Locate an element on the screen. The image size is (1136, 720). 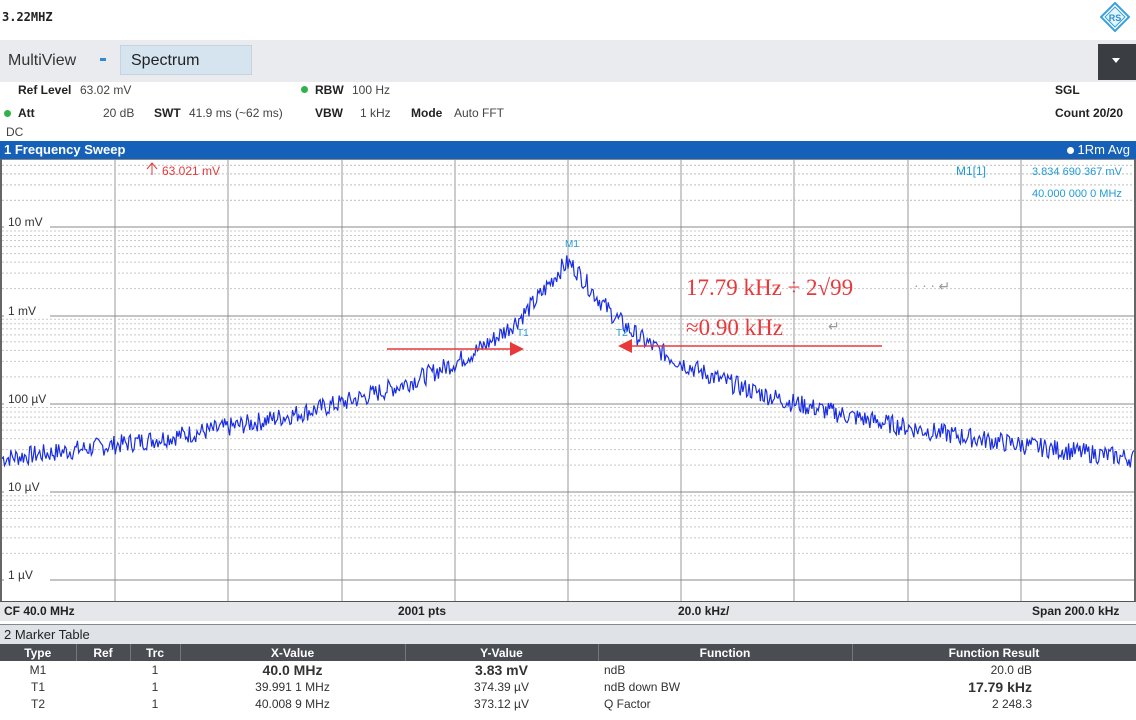
col-function: Function is located at coordinates (725, 652).